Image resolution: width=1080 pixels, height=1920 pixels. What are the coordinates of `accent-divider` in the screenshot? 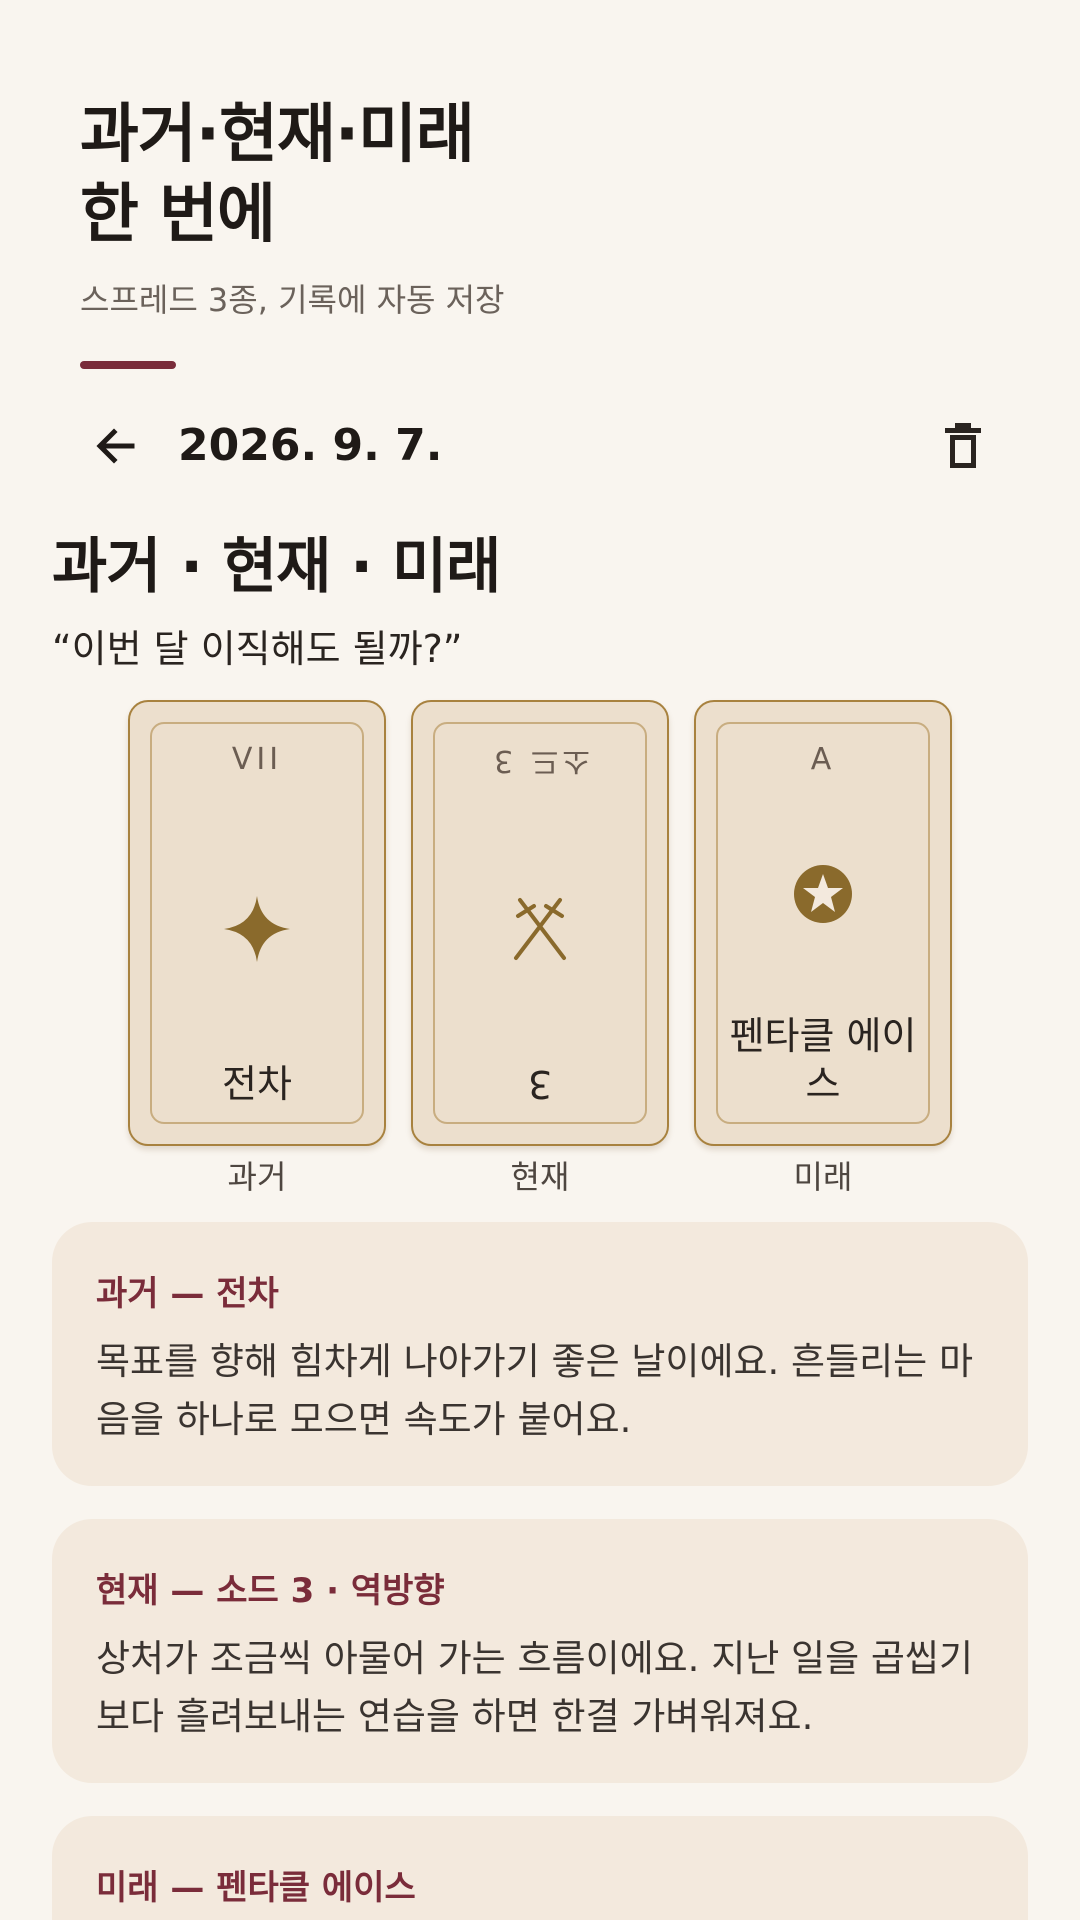 It's located at (128, 365).